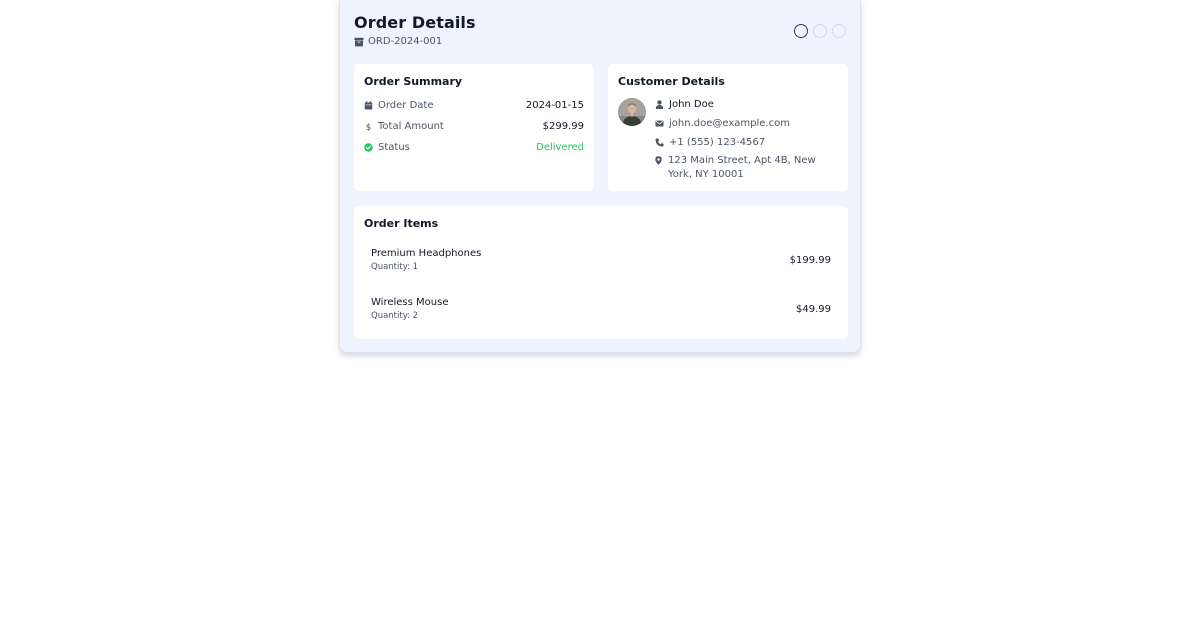 The width and height of the screenshot is (1200, 630). What do you see at coordinates (474, 105) in the screenshot?
I see `order-date-row: Order Date 2024-01-15` at bounding box center [474, 105].